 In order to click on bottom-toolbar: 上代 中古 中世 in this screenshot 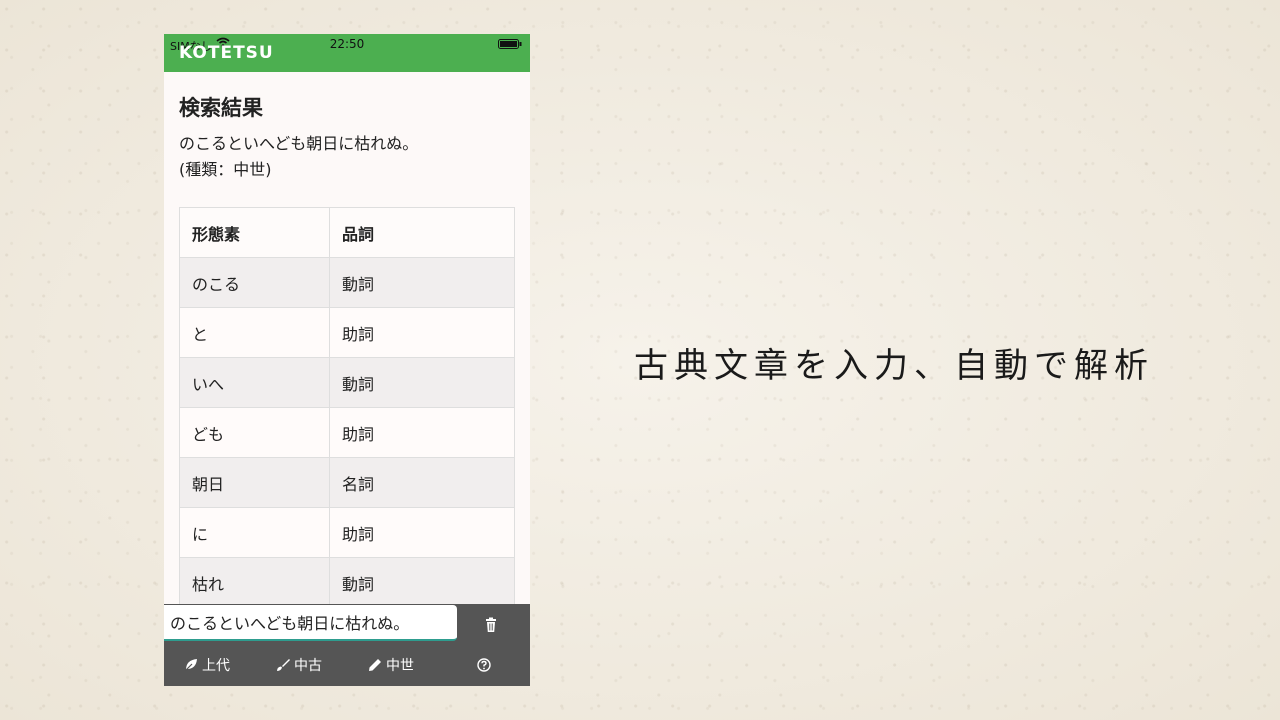, I will do `click(347, 645)`.